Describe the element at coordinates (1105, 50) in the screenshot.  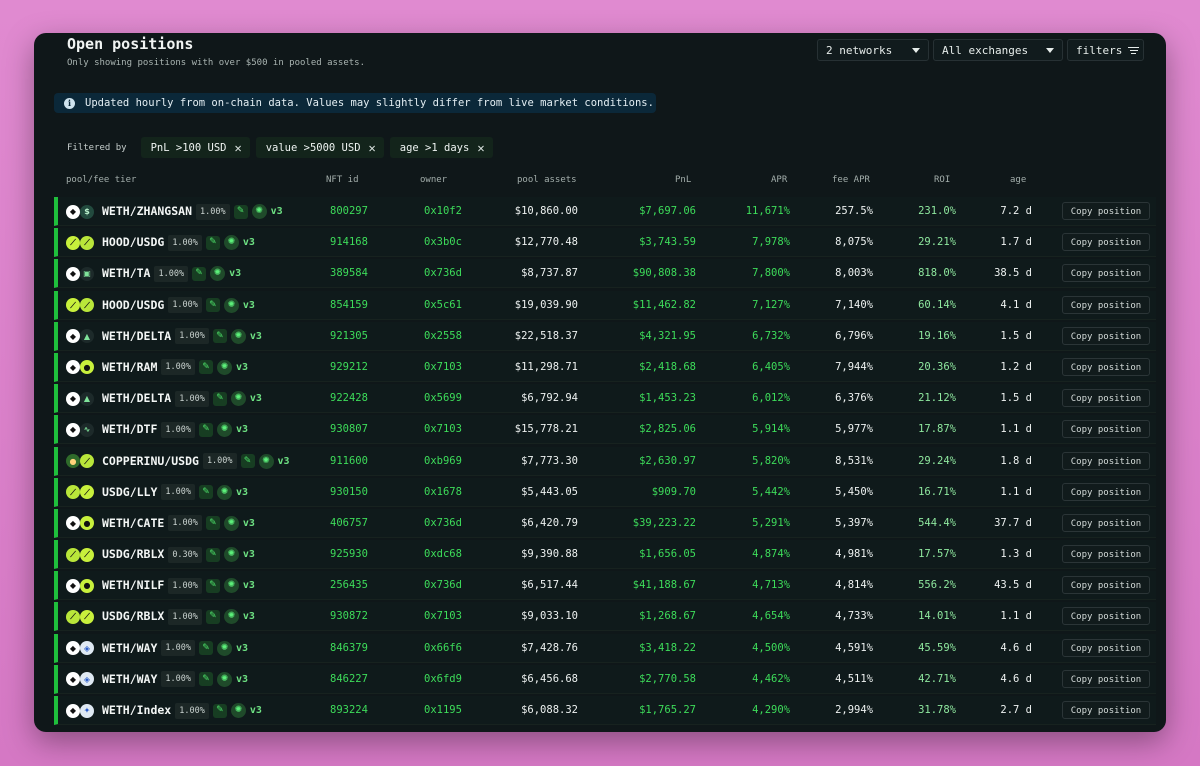
I see `filters-button: filters` at that location.